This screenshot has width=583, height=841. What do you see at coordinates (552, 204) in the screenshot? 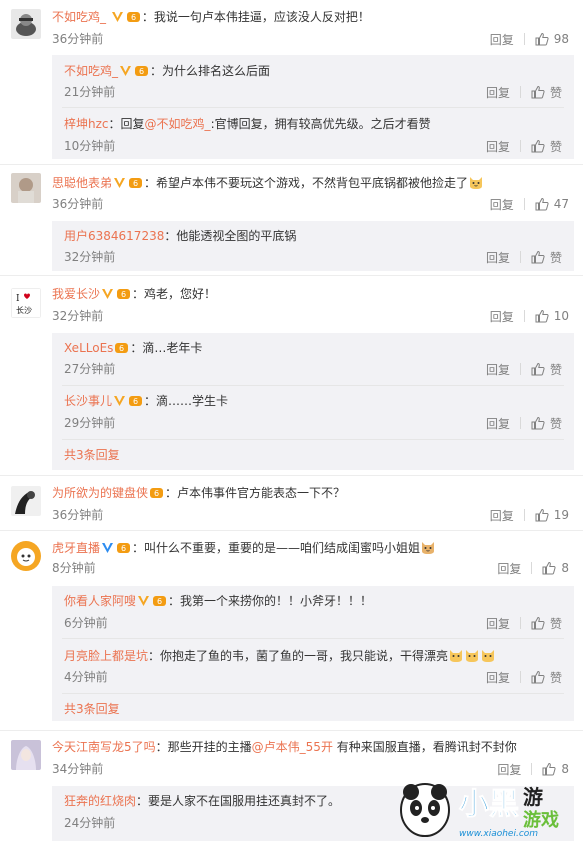
I see `like-button: 47` at bounding box center [552, 204].